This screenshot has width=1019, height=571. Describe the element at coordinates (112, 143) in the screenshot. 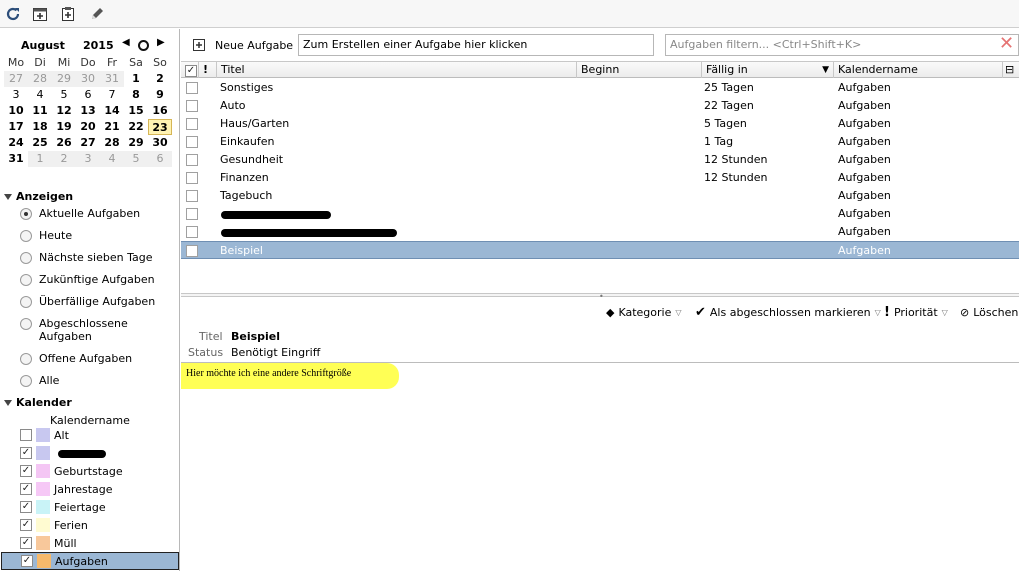

I see `calendar-day: 28` at that location.